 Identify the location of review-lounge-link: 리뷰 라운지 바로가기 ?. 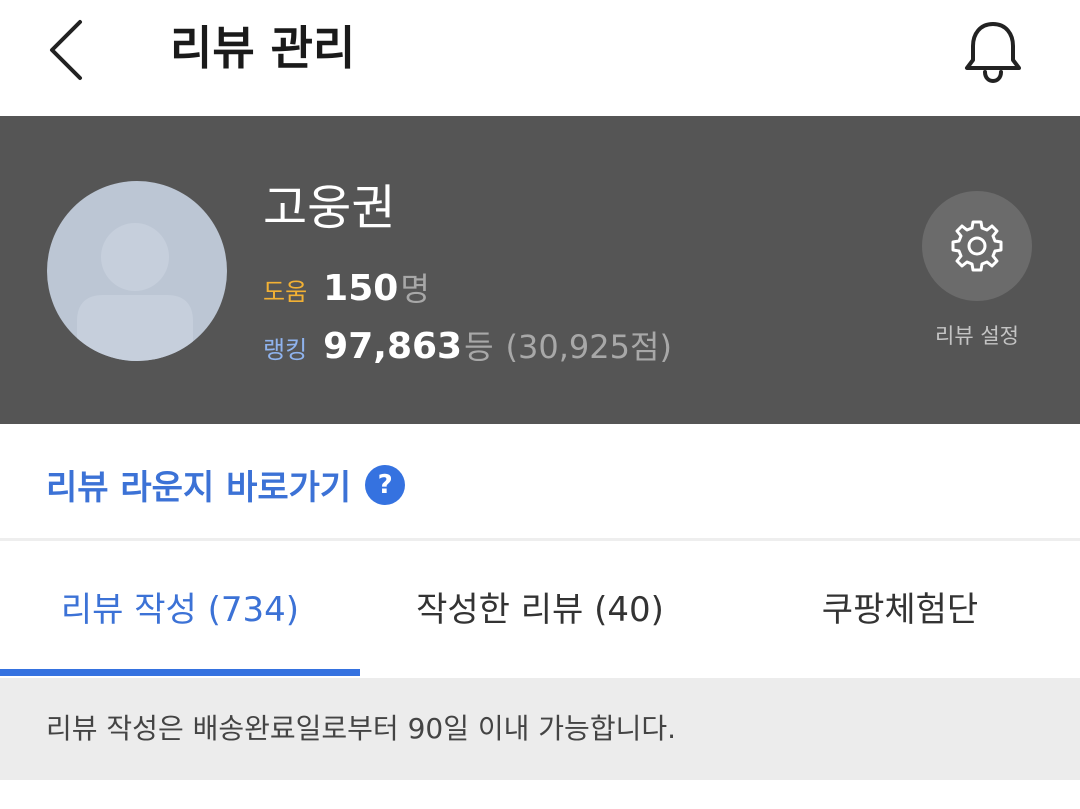
(226, 484).